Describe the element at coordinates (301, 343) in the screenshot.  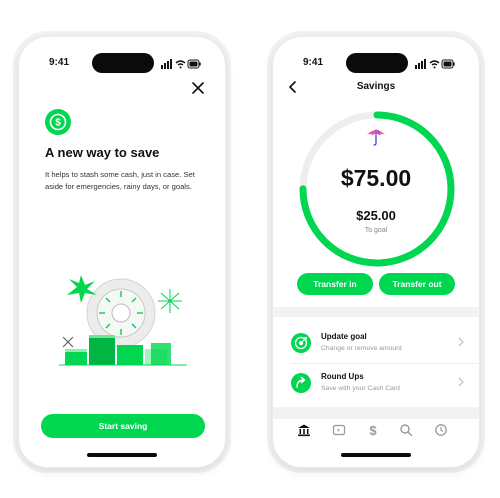
I see `target-icon` at that location.